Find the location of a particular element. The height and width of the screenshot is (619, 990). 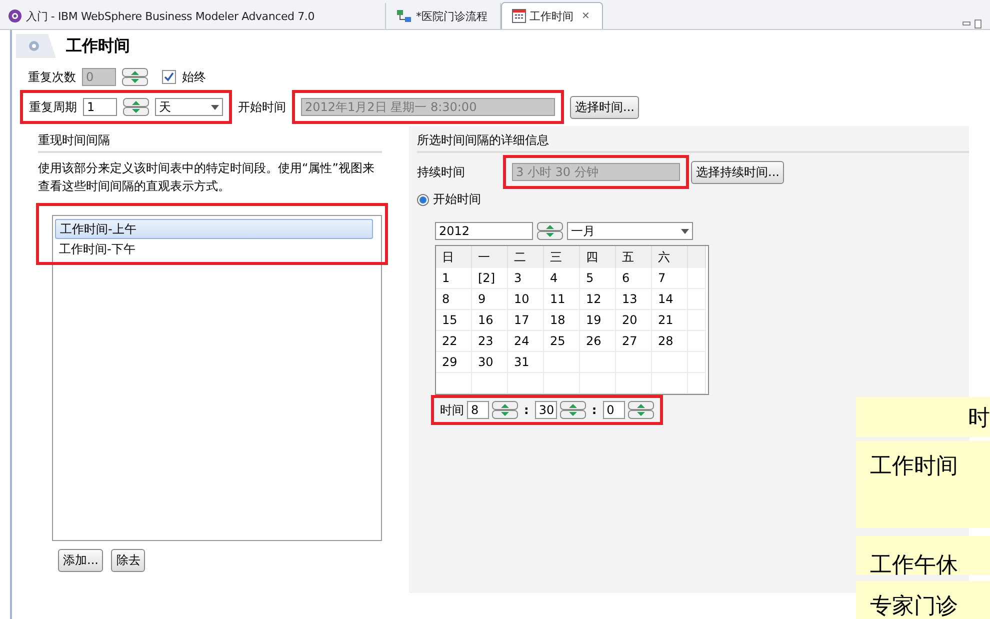

day-cell: 21 is located at coordinates (670, 320).